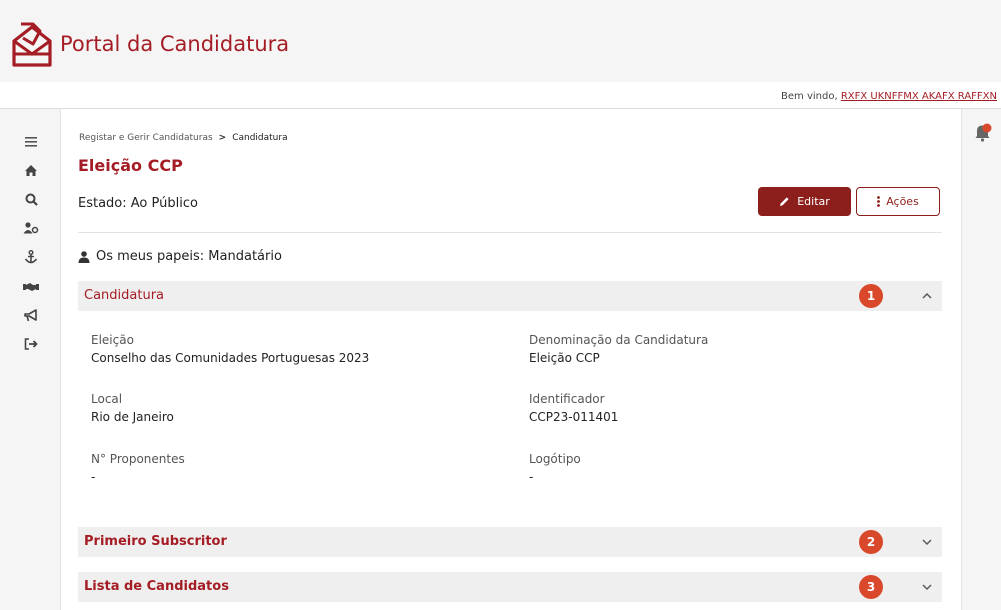 This screenshot has height=610, width=1001. Describe the element at coordinates (574, 417) in the screenshot. I see `identificador-value: CCP23-011401` at that location.